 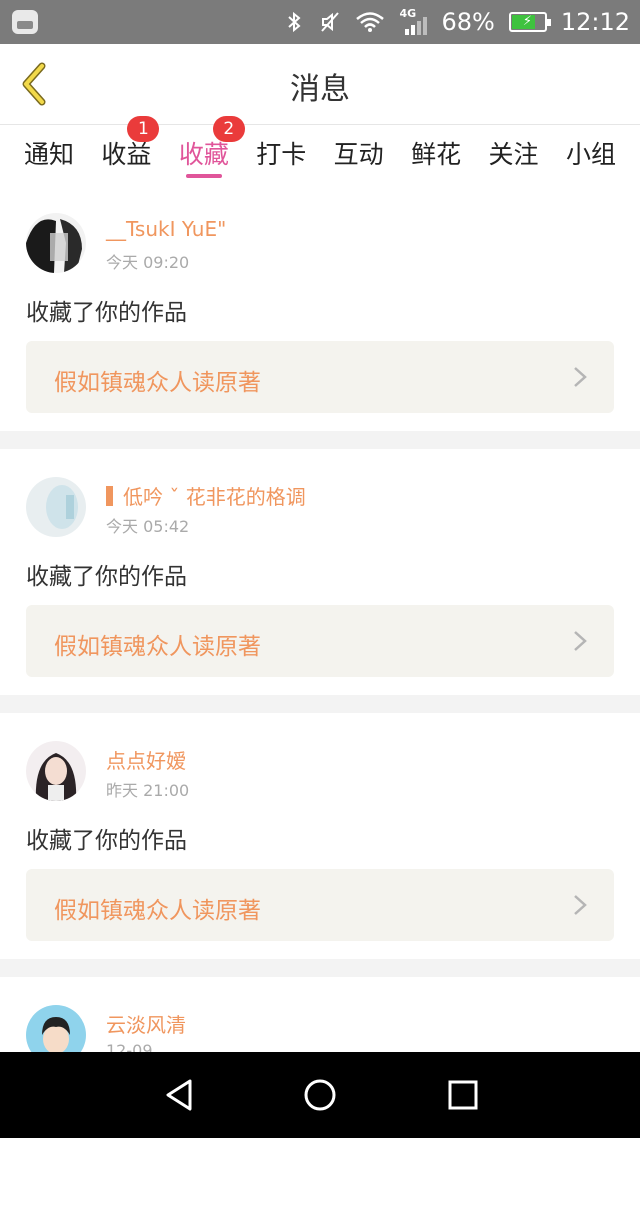 I want to click on tab-label: 打卡, so click(x=281, y=154).